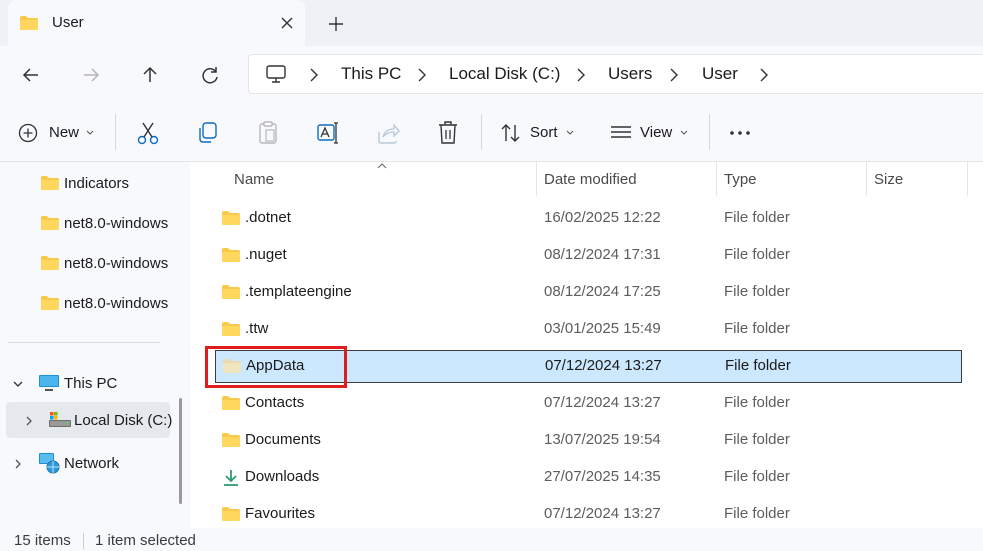 The image size is (983, 551). I want to click on breadcrumb-users: Users, so click(630, 74).